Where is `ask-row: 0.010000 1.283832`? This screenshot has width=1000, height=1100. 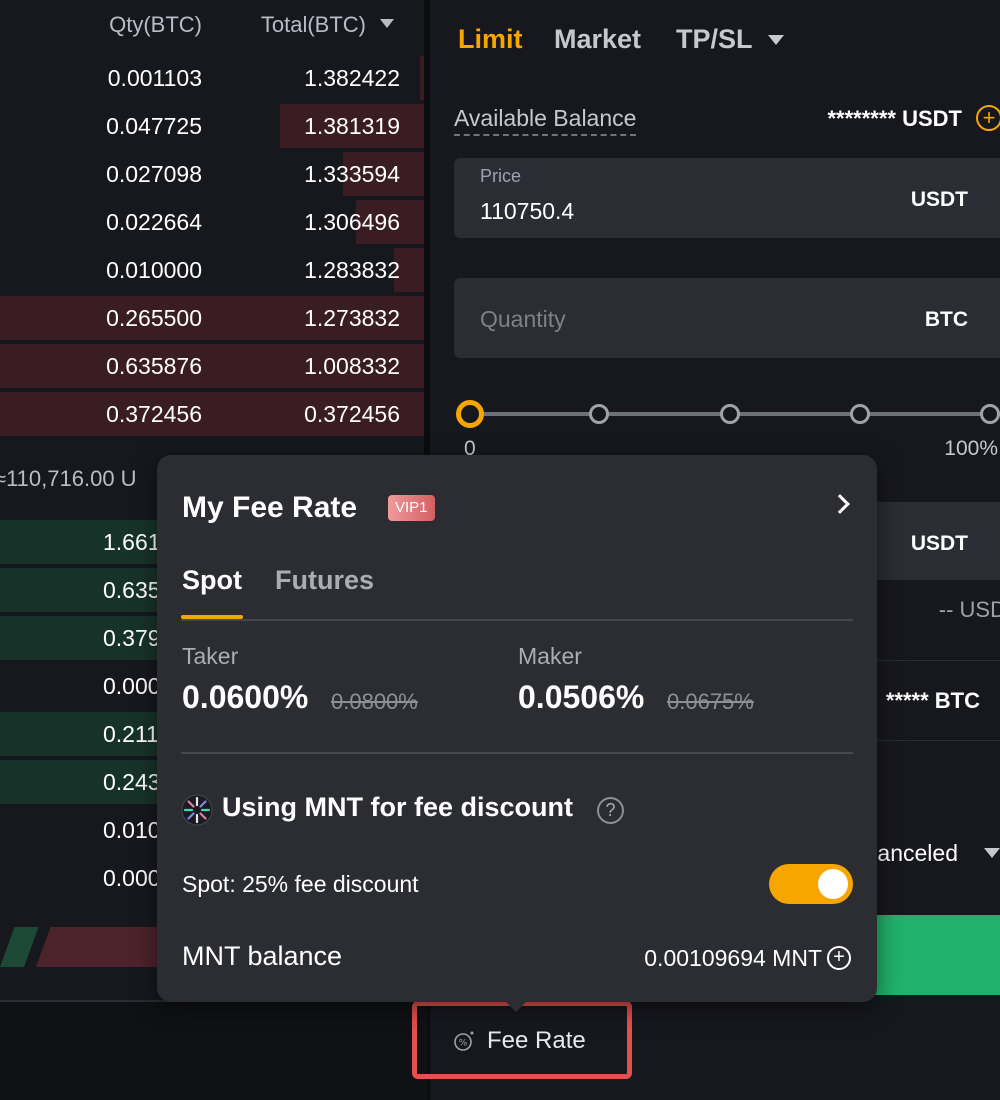
ask-row: 0.010000 1.283832 is located at coordinates (212, 270).